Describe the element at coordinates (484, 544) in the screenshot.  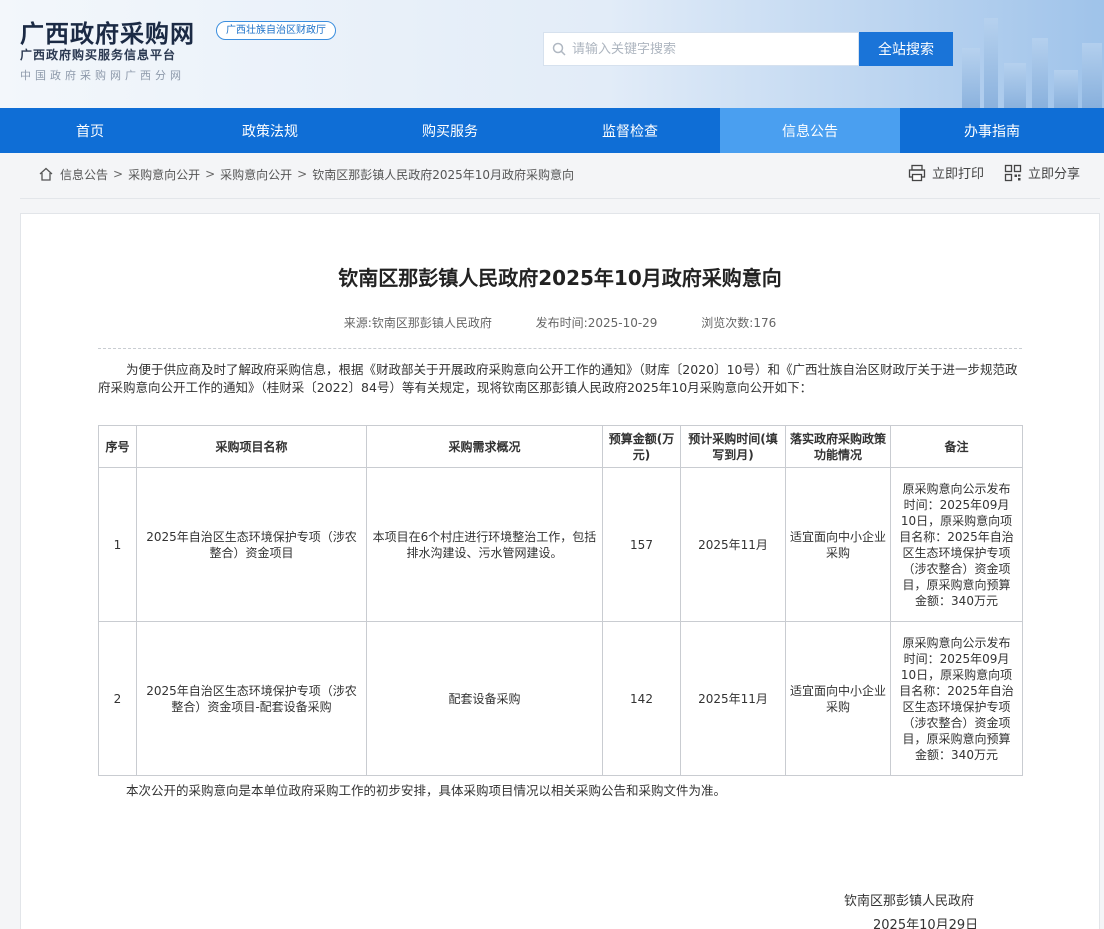
I see `cell-summary: 本项目在6个村庄进行环境整治工作，包括排水沟建设、污水管网建设。` at that location.